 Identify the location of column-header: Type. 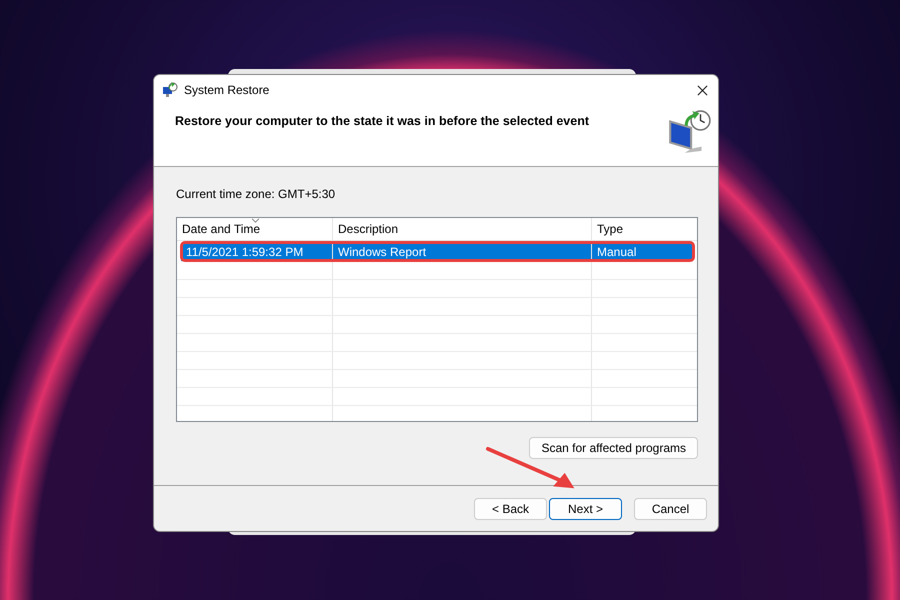
(644, 229).